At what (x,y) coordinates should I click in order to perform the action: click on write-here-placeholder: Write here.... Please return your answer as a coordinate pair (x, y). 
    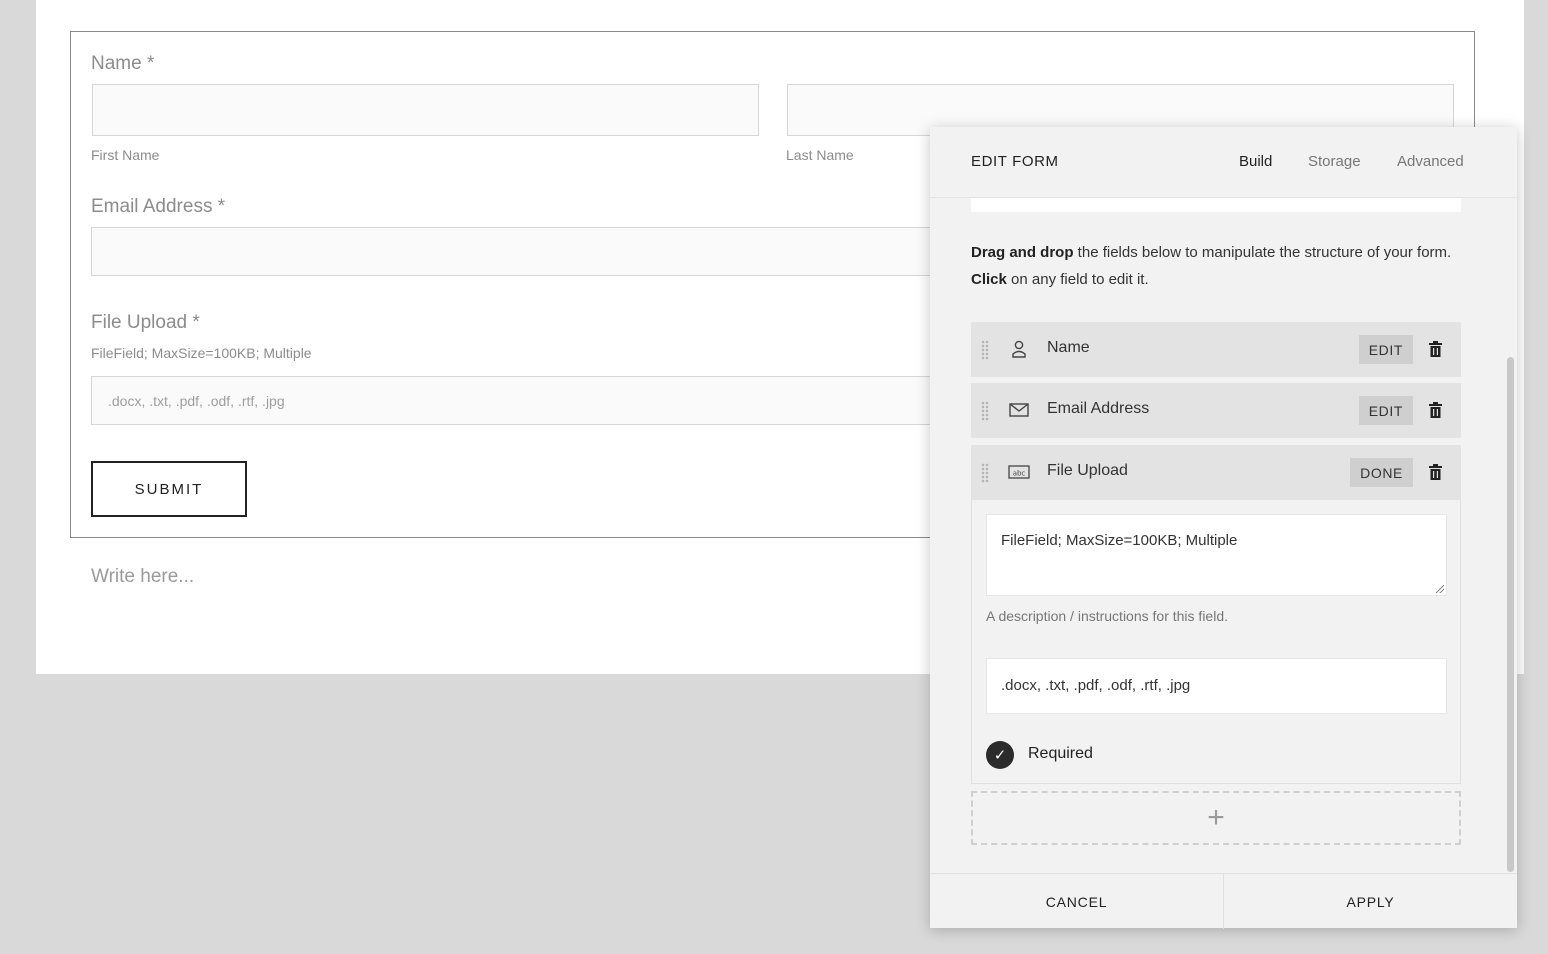
    Looking at the image, I should click on (142, 577).